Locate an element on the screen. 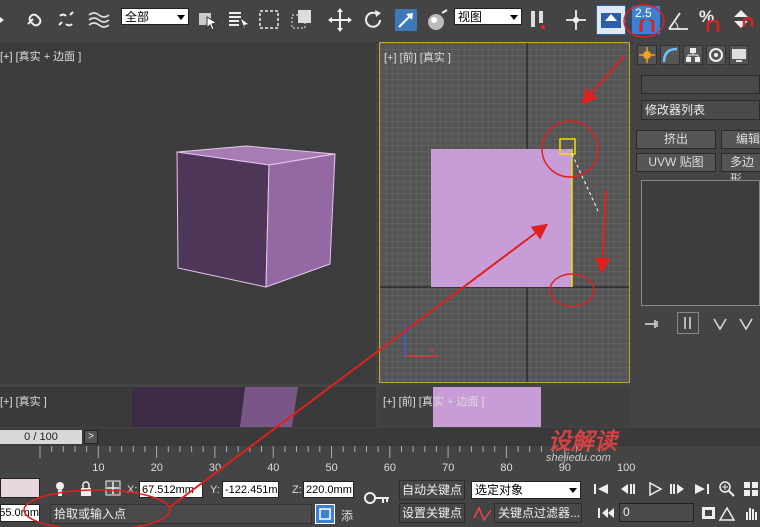 This screenshot has height=527, width=760. uvw-map-button: UVW 贴图 is located at coordinates (676, 162).